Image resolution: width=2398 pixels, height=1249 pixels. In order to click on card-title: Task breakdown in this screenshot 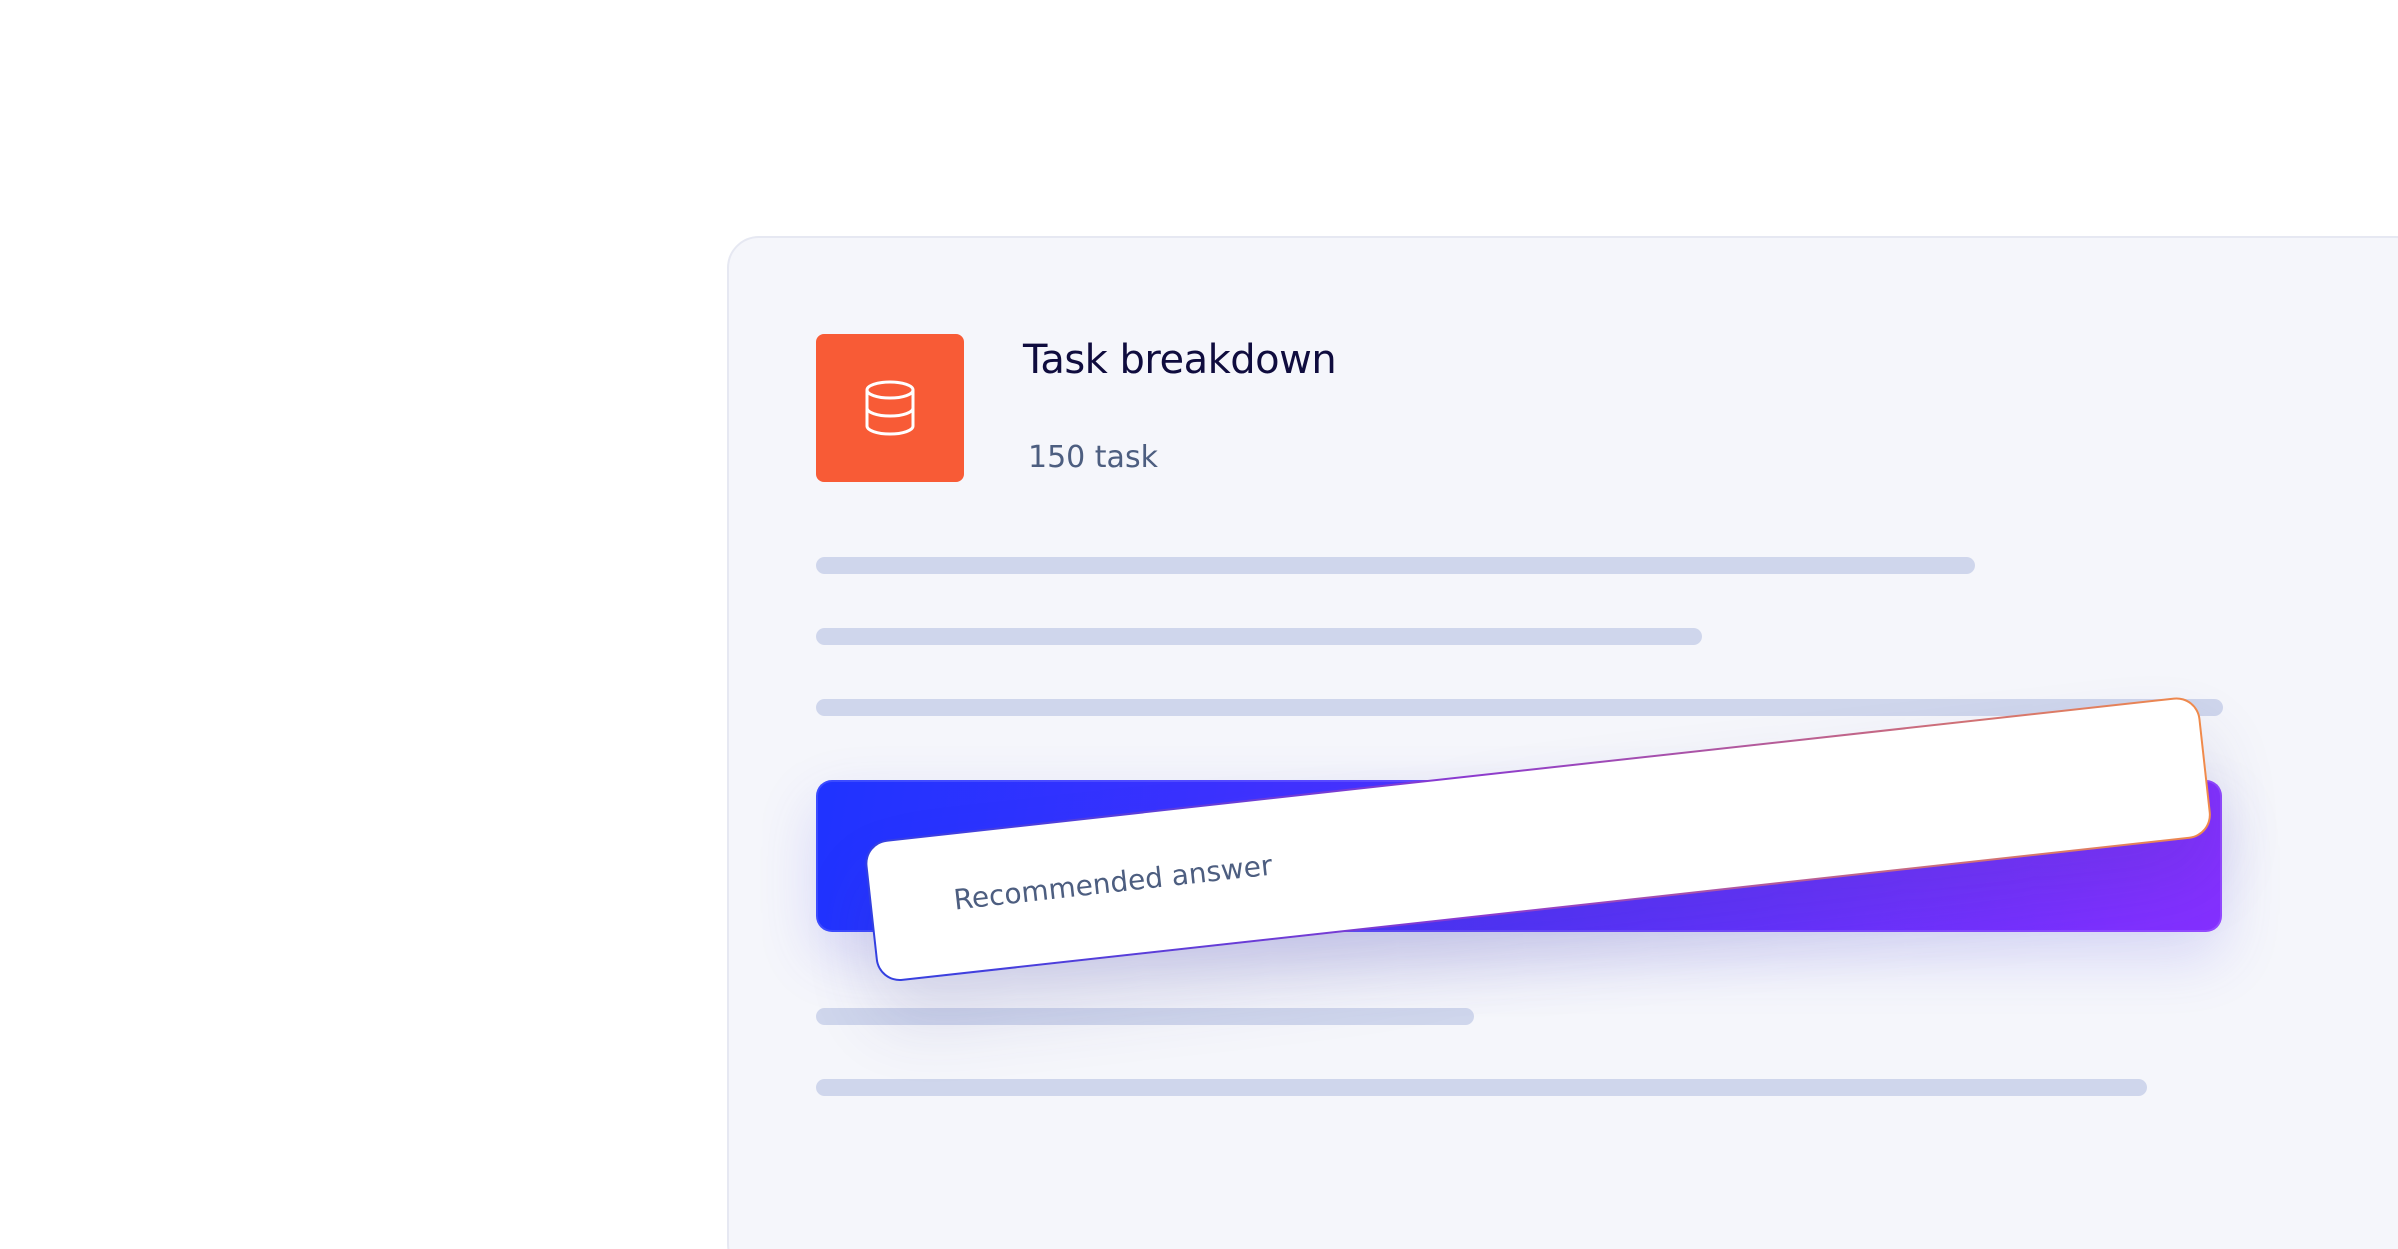, I will do `click(1180, 360)`.